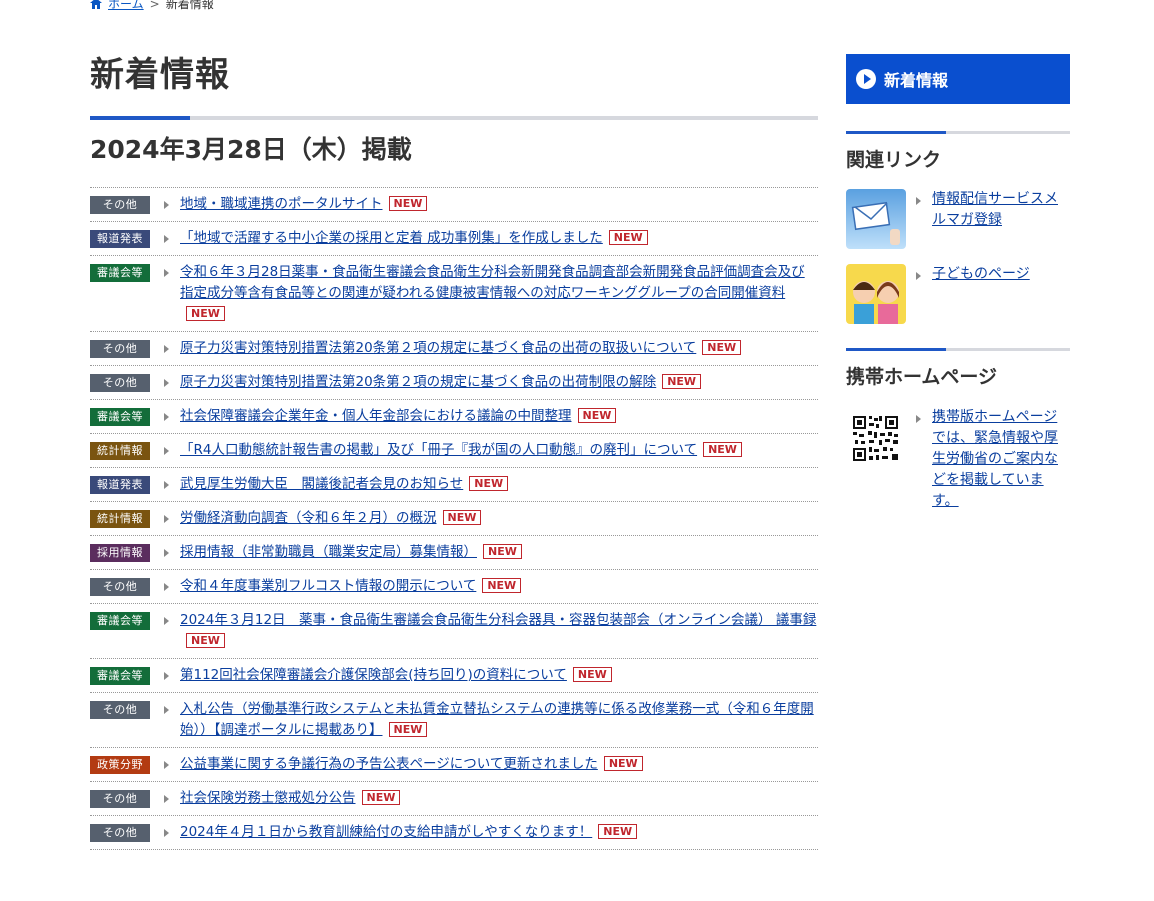 This screenshot has height=901, width=1154. I want to click on news-item: その他 社会保険労務士懲戒処分公告 NEW, so click(454, 799).